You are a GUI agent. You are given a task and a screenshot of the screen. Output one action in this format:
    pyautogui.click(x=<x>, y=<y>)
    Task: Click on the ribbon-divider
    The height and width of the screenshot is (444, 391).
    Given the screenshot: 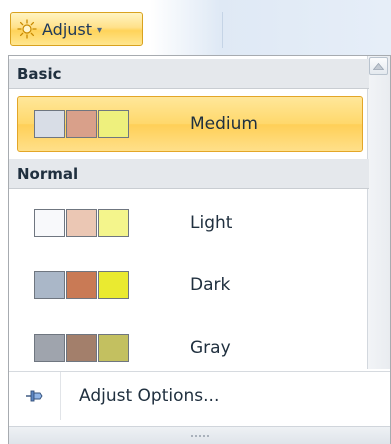 What is the action you would take?
    pyautogui.click(x=222, y=30)
    